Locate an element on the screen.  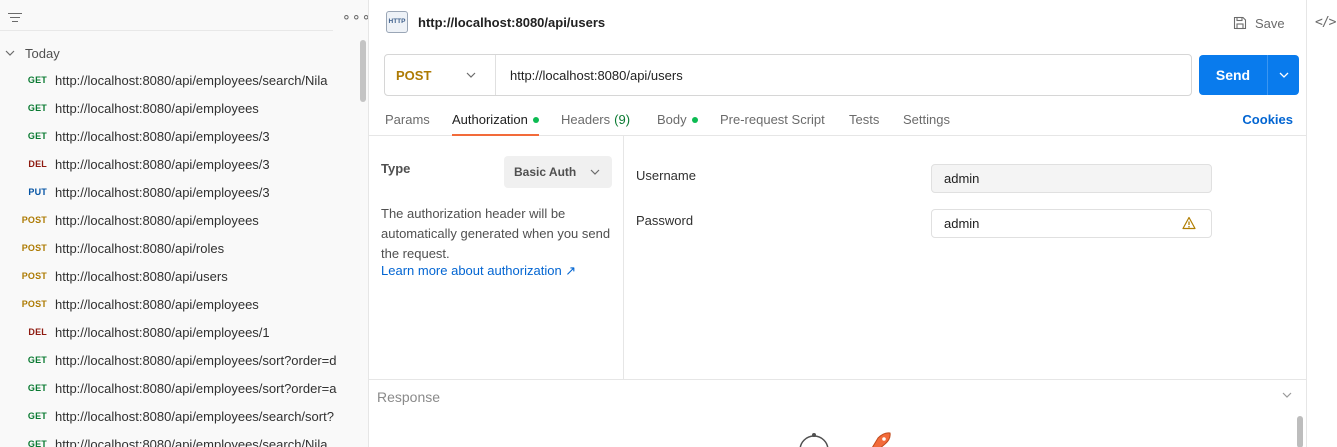
history-item-url: http://localhost:8080/api/roles is located at coordinates (140, 248).